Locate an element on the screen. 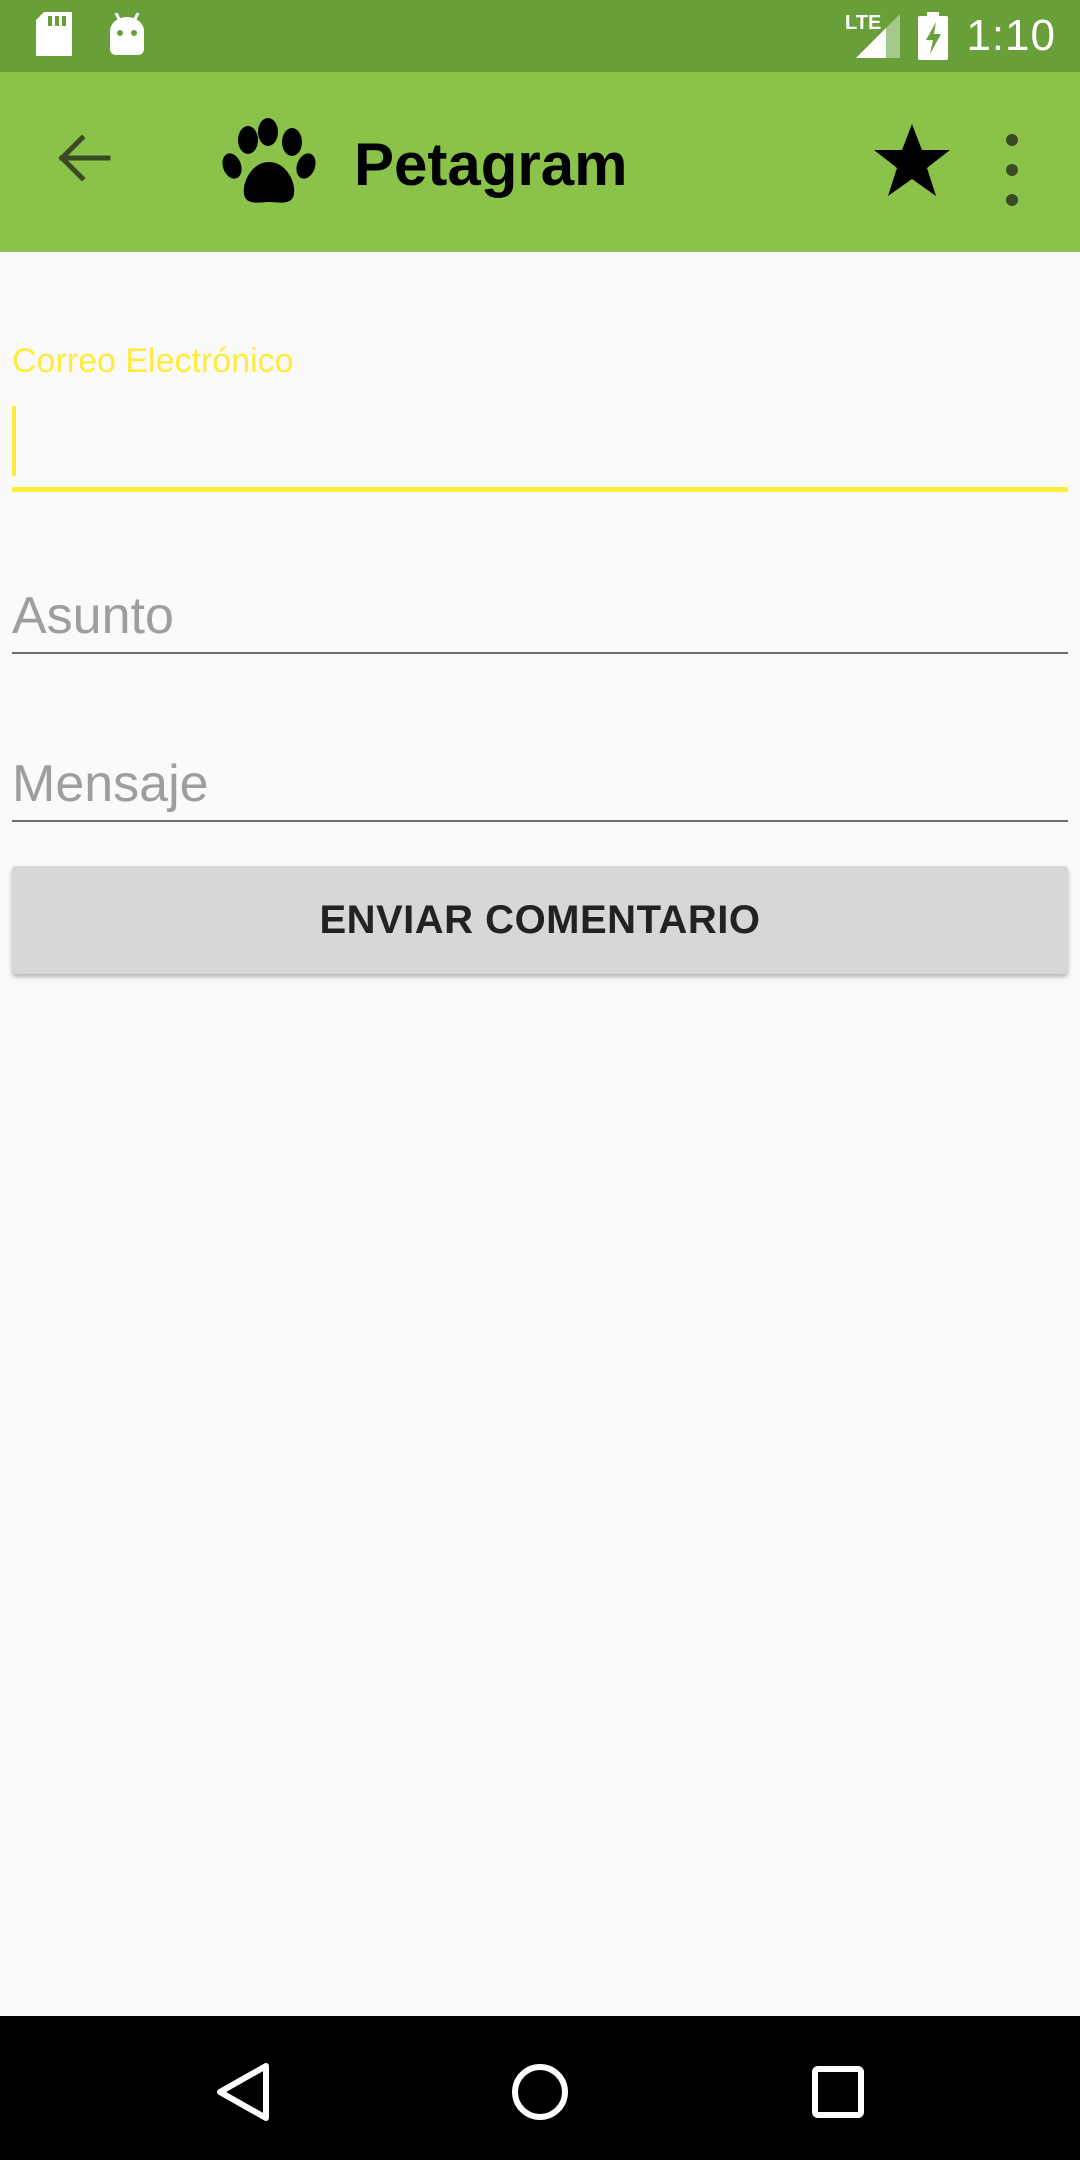 The image size is (1080, 2160). nav-home-icon is located at coordinates (540, 2092).